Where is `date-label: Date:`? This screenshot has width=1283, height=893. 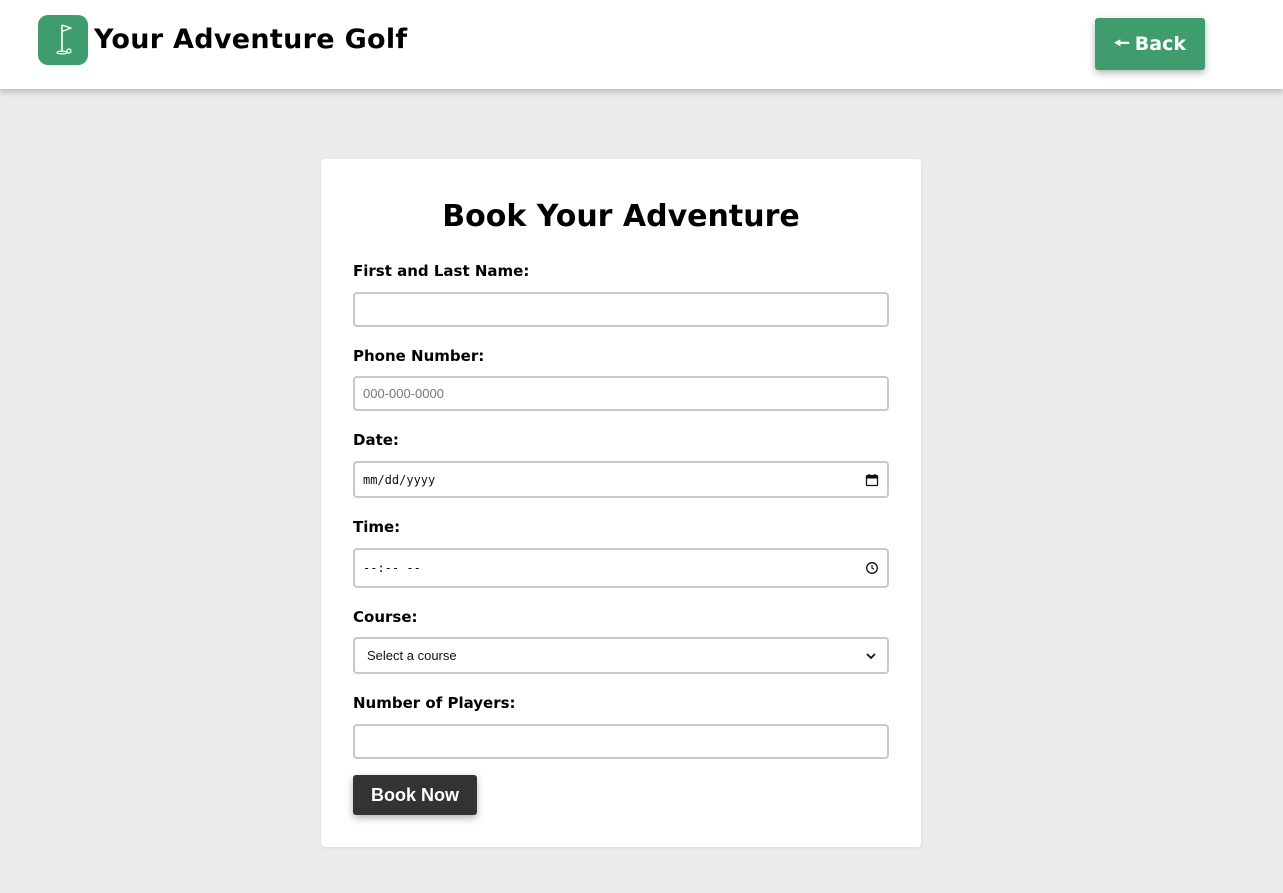
date-label: Date: is located at coordinates (376, 440).